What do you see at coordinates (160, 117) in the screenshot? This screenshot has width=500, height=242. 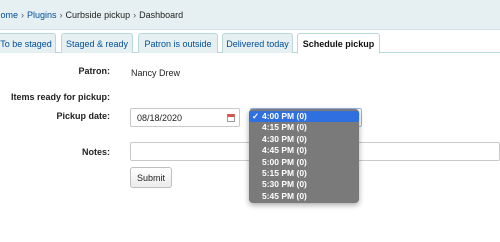 I see `pickup-date-value: 08/18/2020` at bounding box center [160, 117].